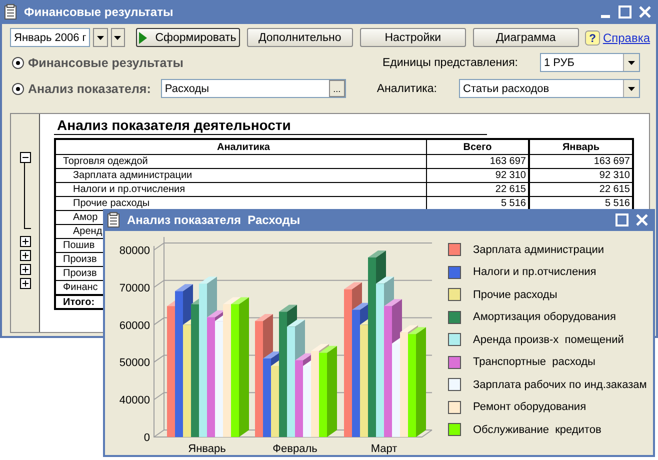 This screenshot has width=658, height=460. I want to click on axis-label: 50000, so click(134, 363).